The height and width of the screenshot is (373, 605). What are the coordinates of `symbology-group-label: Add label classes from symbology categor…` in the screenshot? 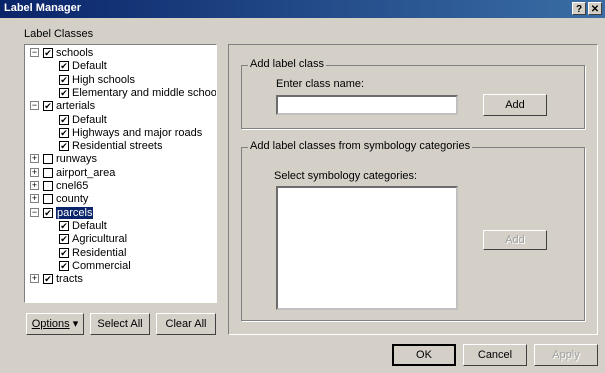 It's located at (360, 146).